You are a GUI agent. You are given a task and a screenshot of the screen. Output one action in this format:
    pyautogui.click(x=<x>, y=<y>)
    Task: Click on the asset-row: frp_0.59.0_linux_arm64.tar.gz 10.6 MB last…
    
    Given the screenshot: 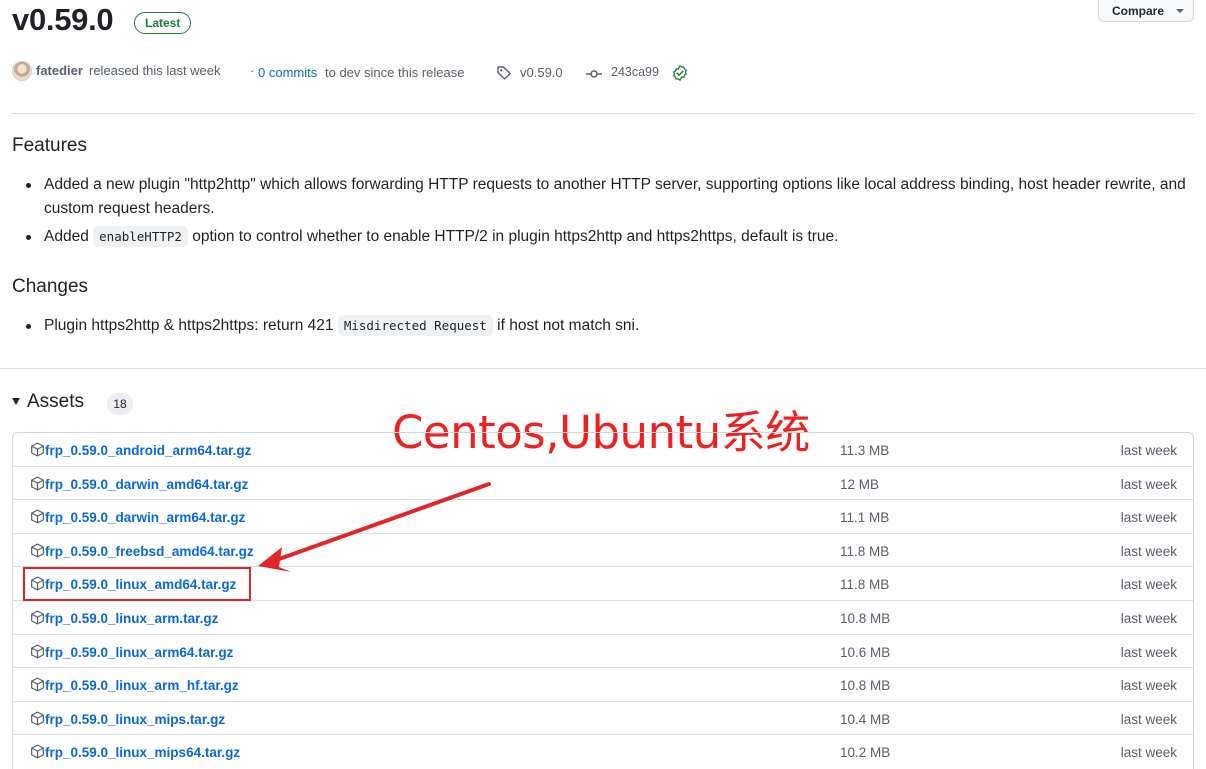 What is the action you would take?
    pyautogui.click(x=603, y=652)
    